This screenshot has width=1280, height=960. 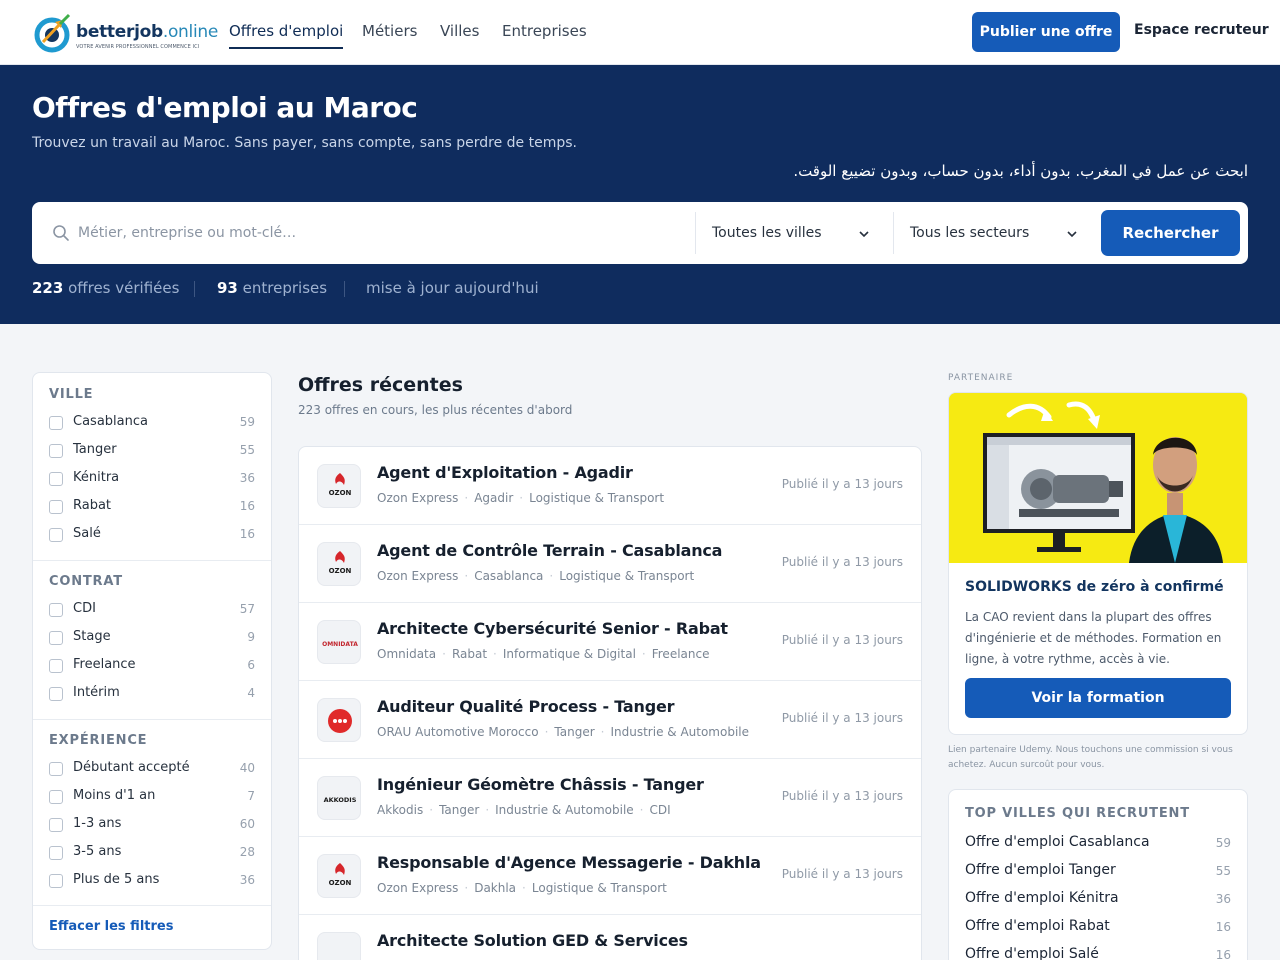 What do you see at coordinates (194, 289) in the screenshot?
I see `stat-divider` at bounding box center [194, 289].